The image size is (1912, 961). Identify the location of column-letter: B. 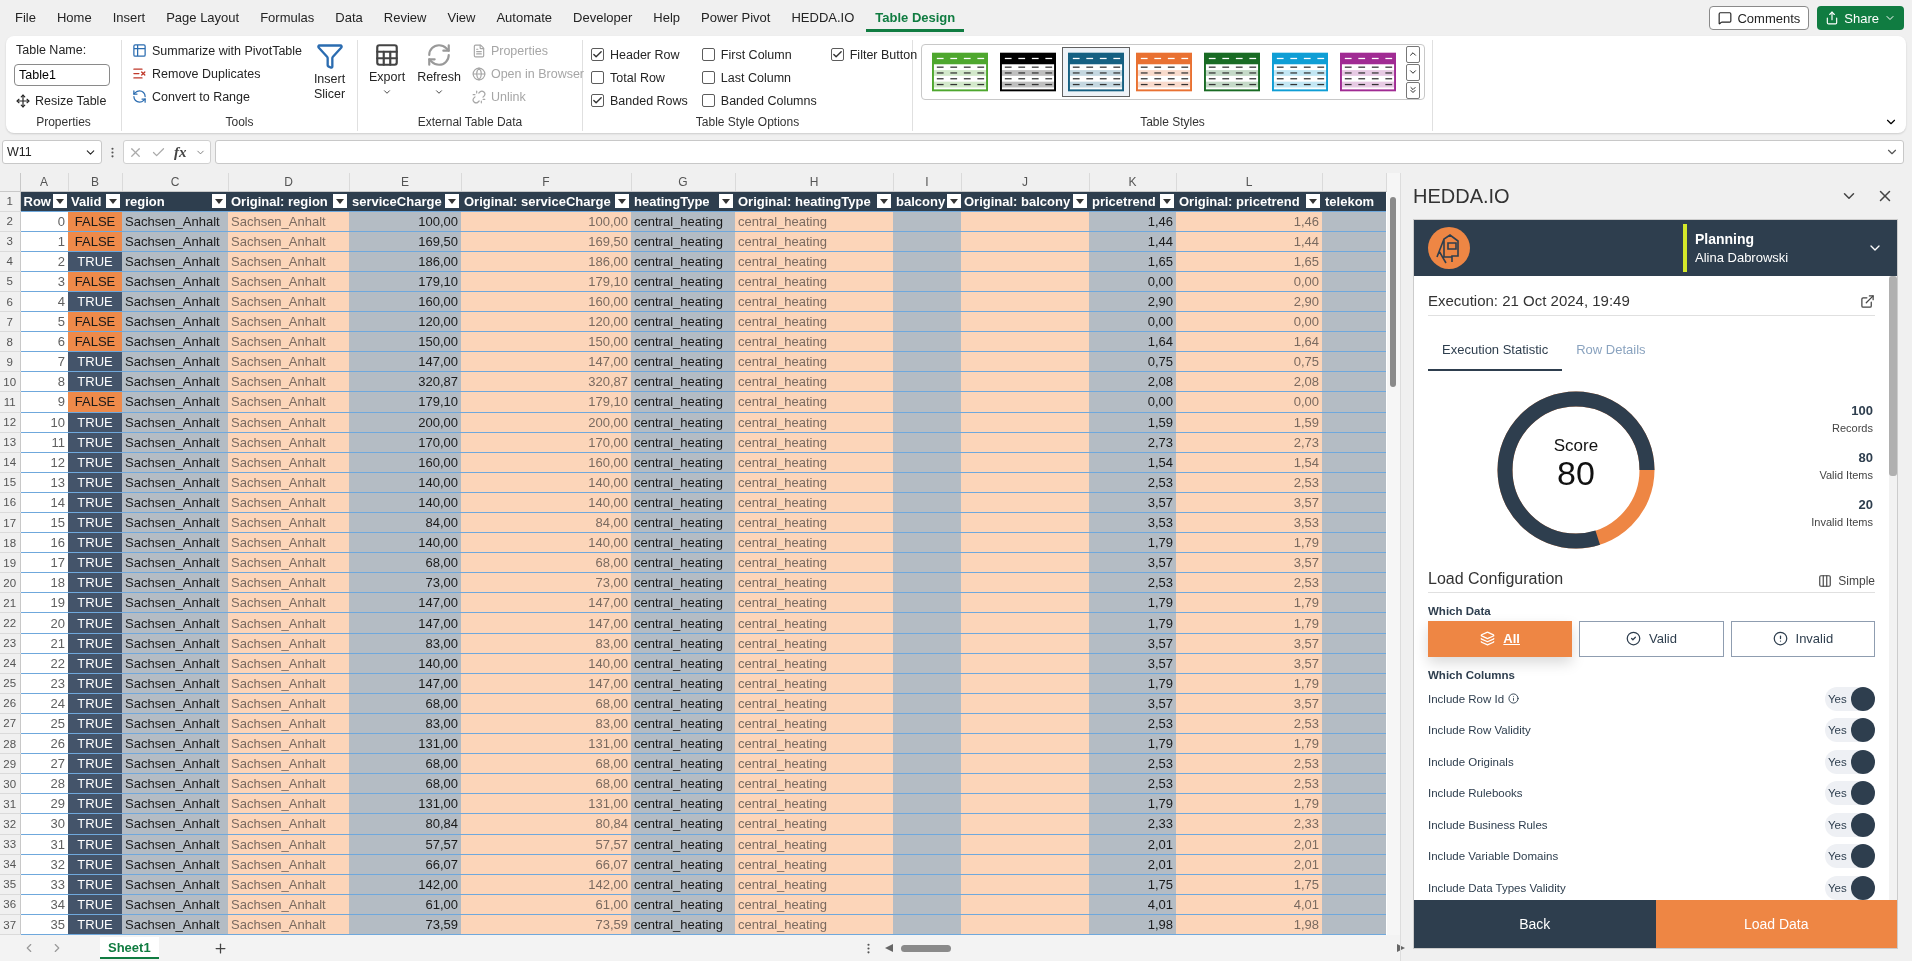
(95, 182).